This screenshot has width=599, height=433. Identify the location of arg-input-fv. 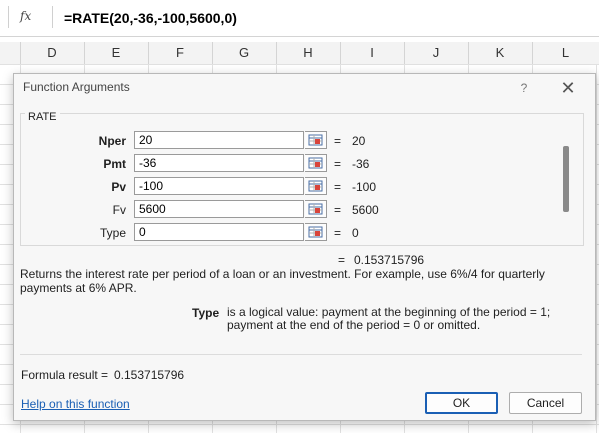
(219, 209).